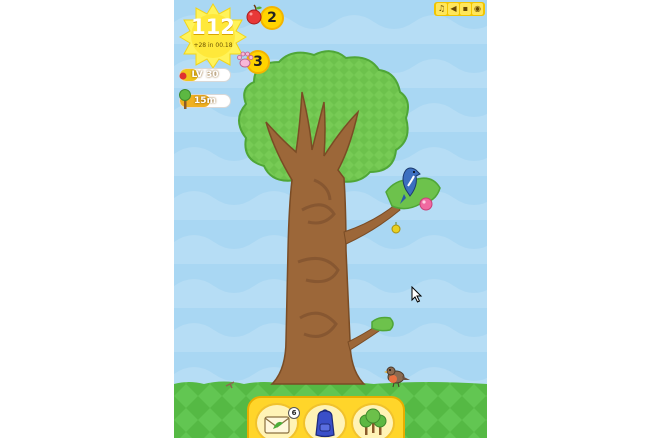  I want to click on sun-rate: +28 in 00.18, so click(213, 45).